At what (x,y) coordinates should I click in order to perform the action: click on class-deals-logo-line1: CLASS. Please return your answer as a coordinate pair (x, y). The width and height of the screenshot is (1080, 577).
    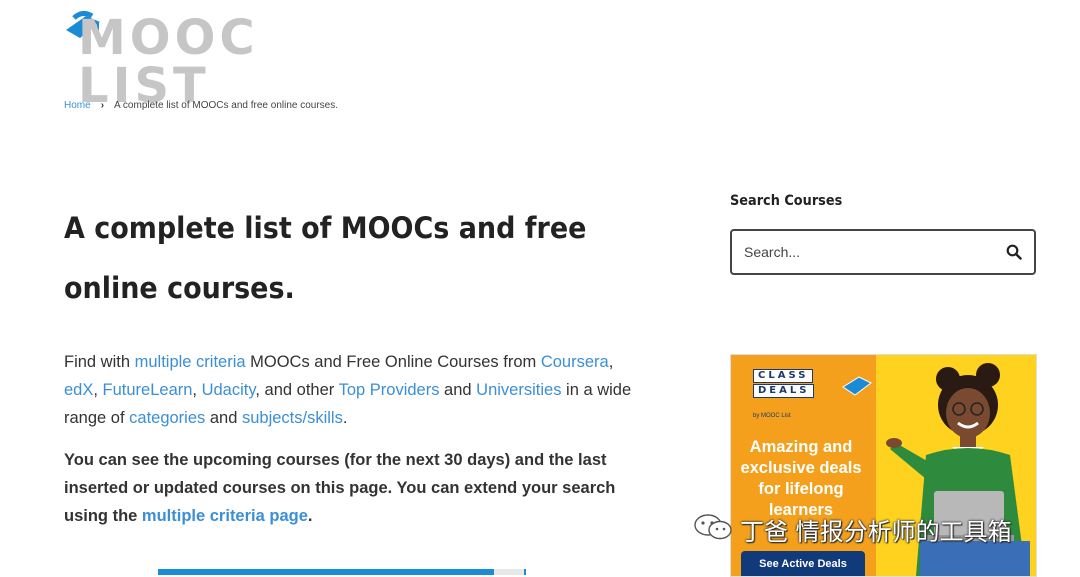
    Looking at the image, I should click on (783, 376).